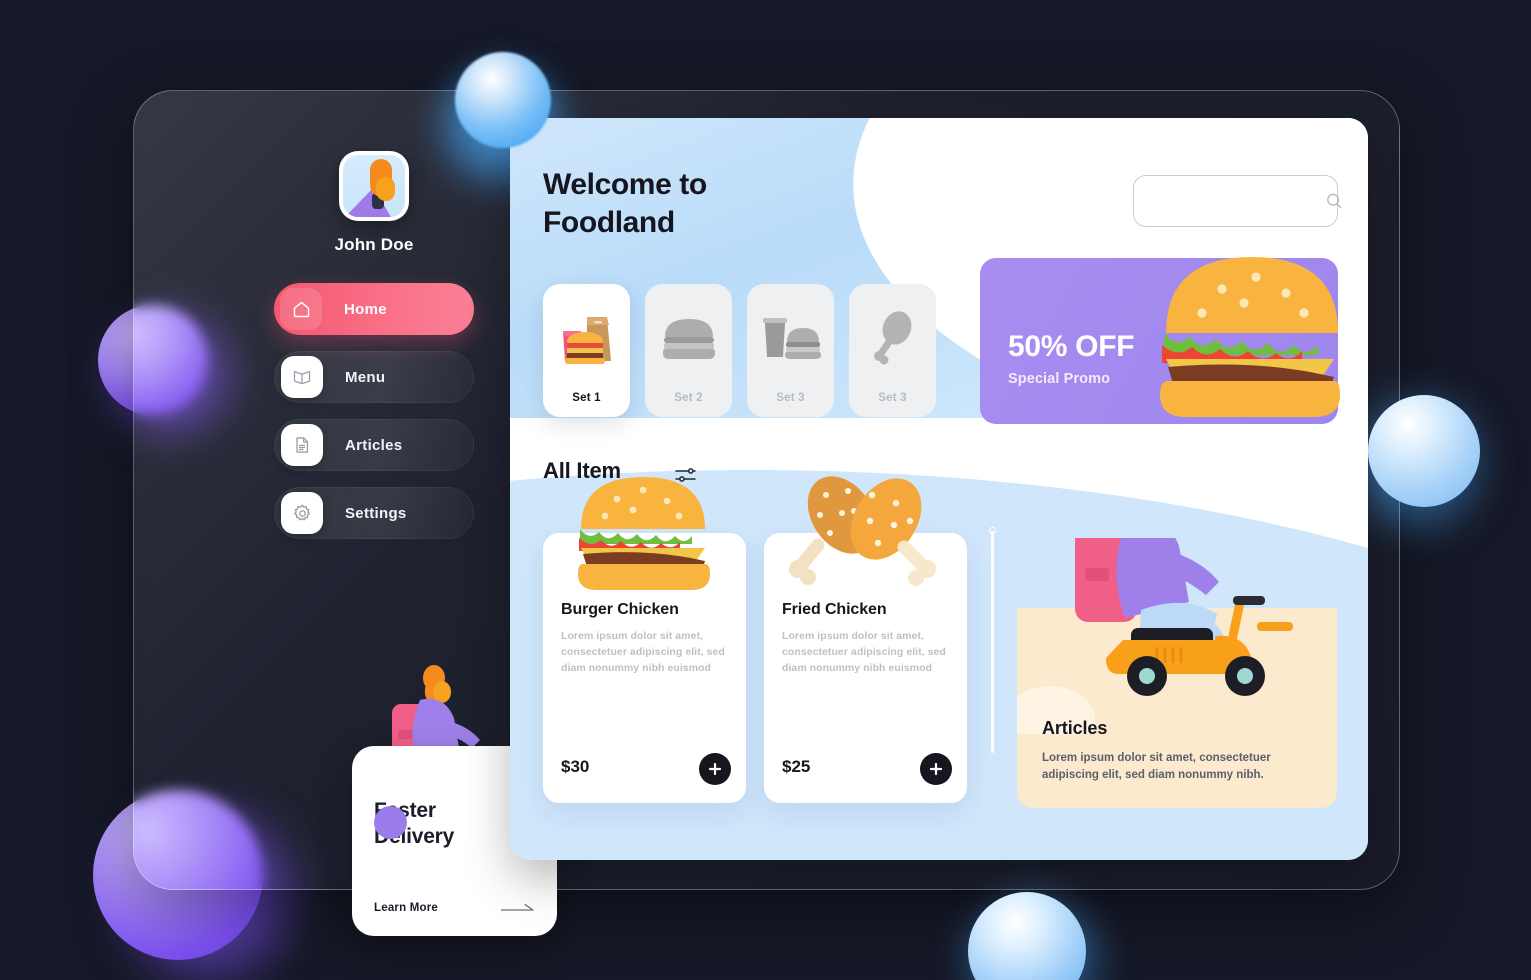  What do you see at coordinates (992, 642) in the screenshot?
I see `vertical-scrollbar` at bounding box center [992, 642].